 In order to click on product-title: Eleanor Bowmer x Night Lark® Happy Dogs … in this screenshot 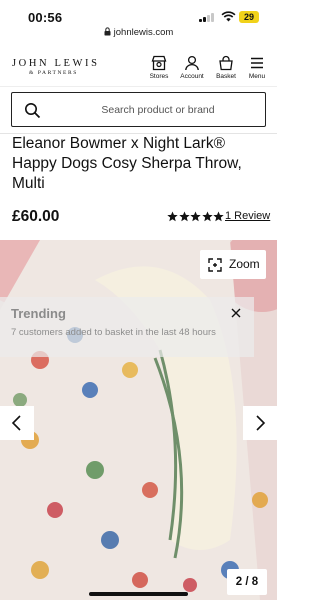, I will do `click(127, 163)`.